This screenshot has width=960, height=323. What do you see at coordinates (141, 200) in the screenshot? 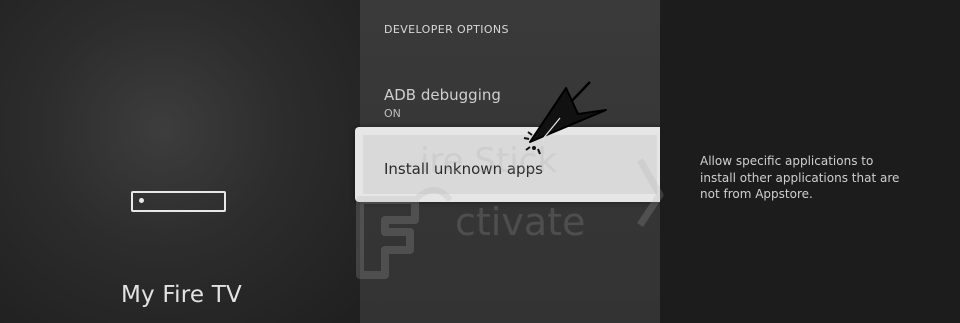
I see `device-led-dot` at bounding box center [141, 200].